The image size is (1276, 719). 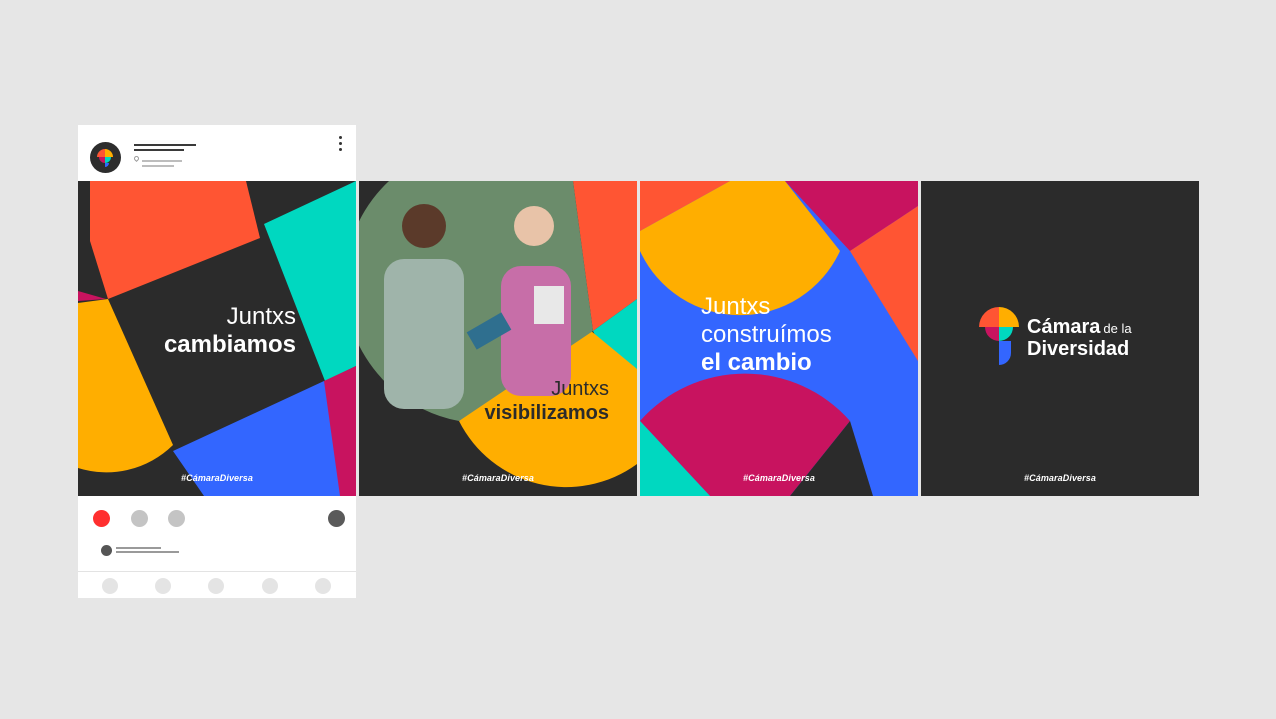 What do you see at coordinates (217, 571) in the screenshot?
I see `nav-divider` at bounding box center [217, 571].